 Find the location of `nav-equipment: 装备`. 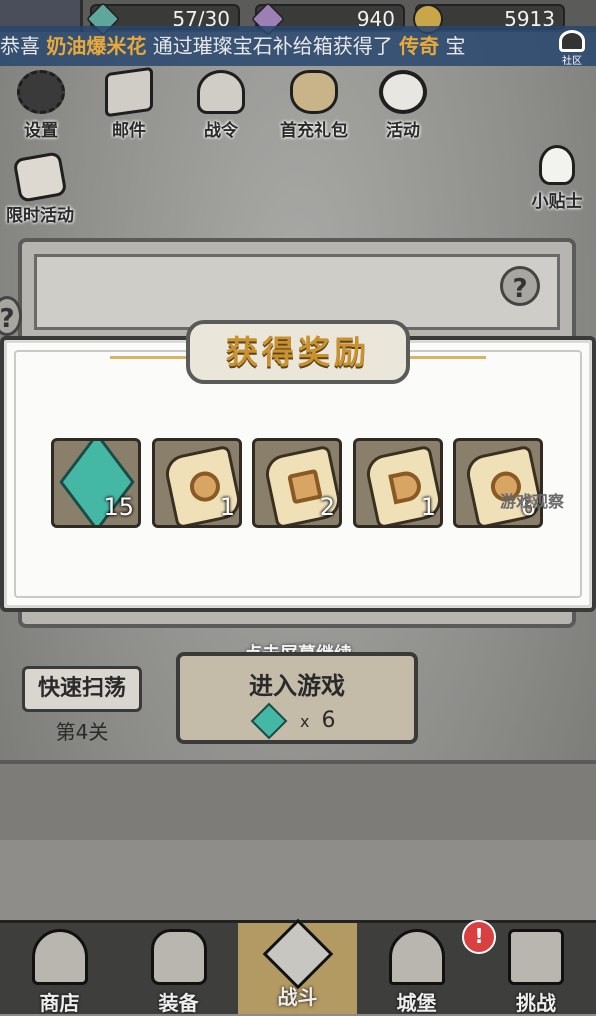

nav-equipment: 装备 is located at coordinates (178, 969).